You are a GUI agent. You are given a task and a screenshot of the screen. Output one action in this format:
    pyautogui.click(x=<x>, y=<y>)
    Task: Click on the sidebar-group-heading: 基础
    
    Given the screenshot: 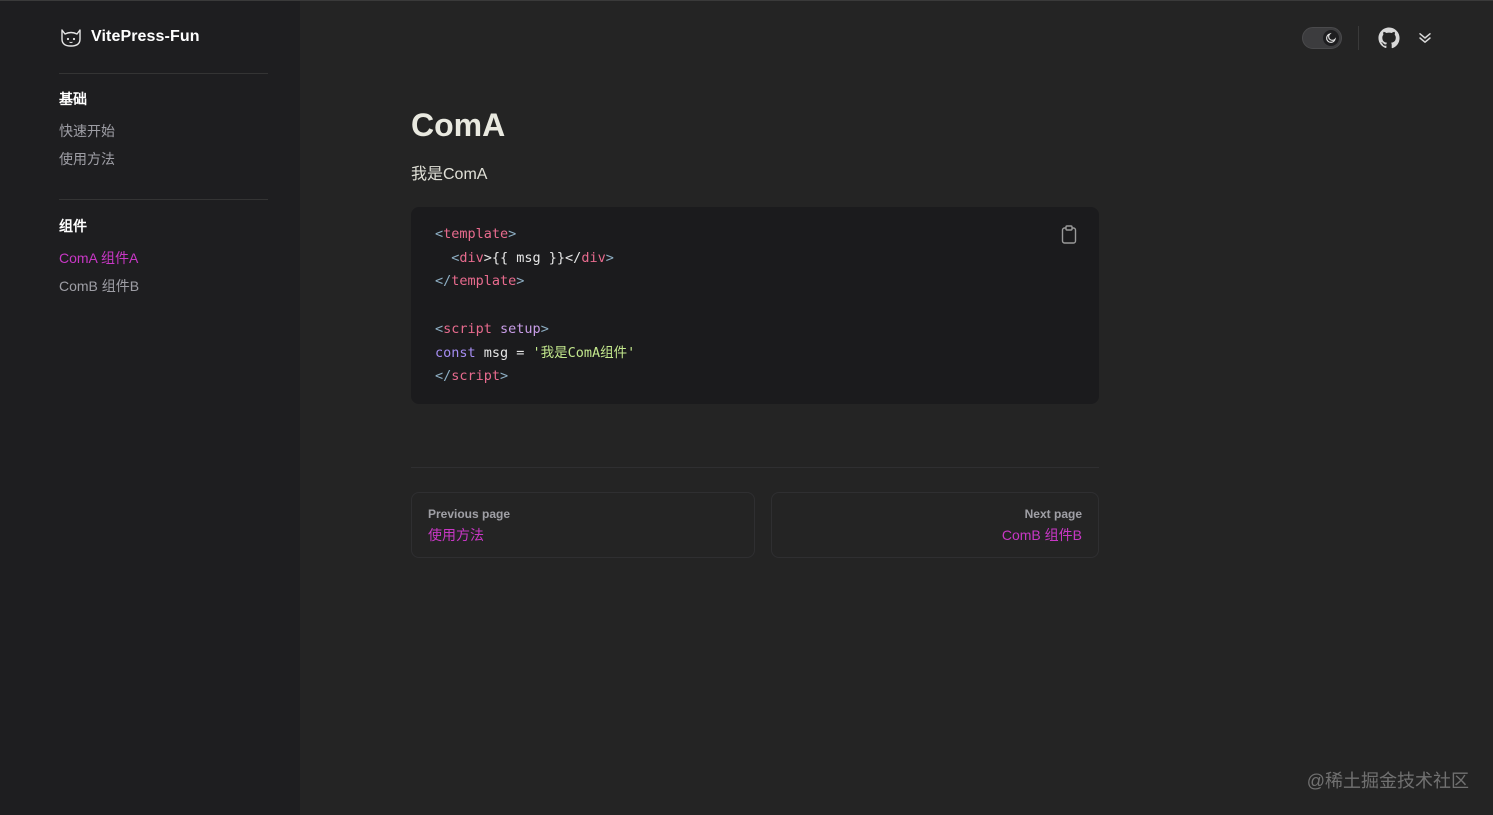 What is the action you would take?
    pyautogui.click(x=73, y=99)
    